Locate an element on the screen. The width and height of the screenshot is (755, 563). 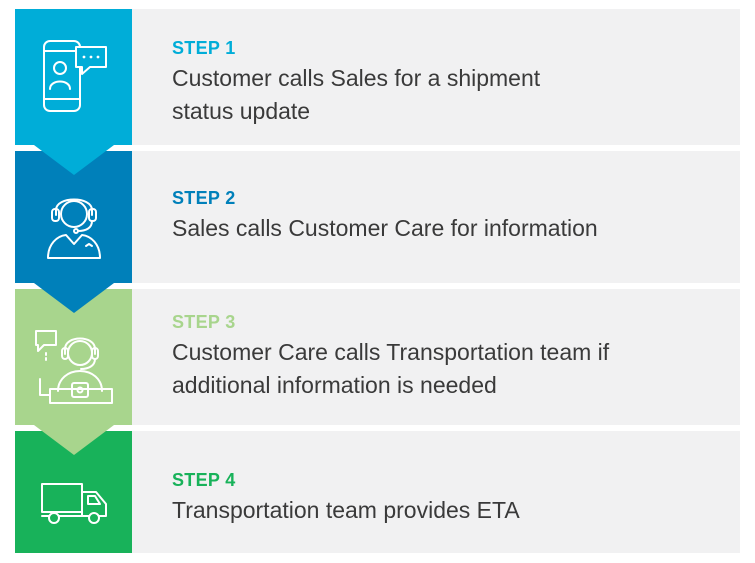
step-2-label: STEP 2 is located at coordinates (204, 198).